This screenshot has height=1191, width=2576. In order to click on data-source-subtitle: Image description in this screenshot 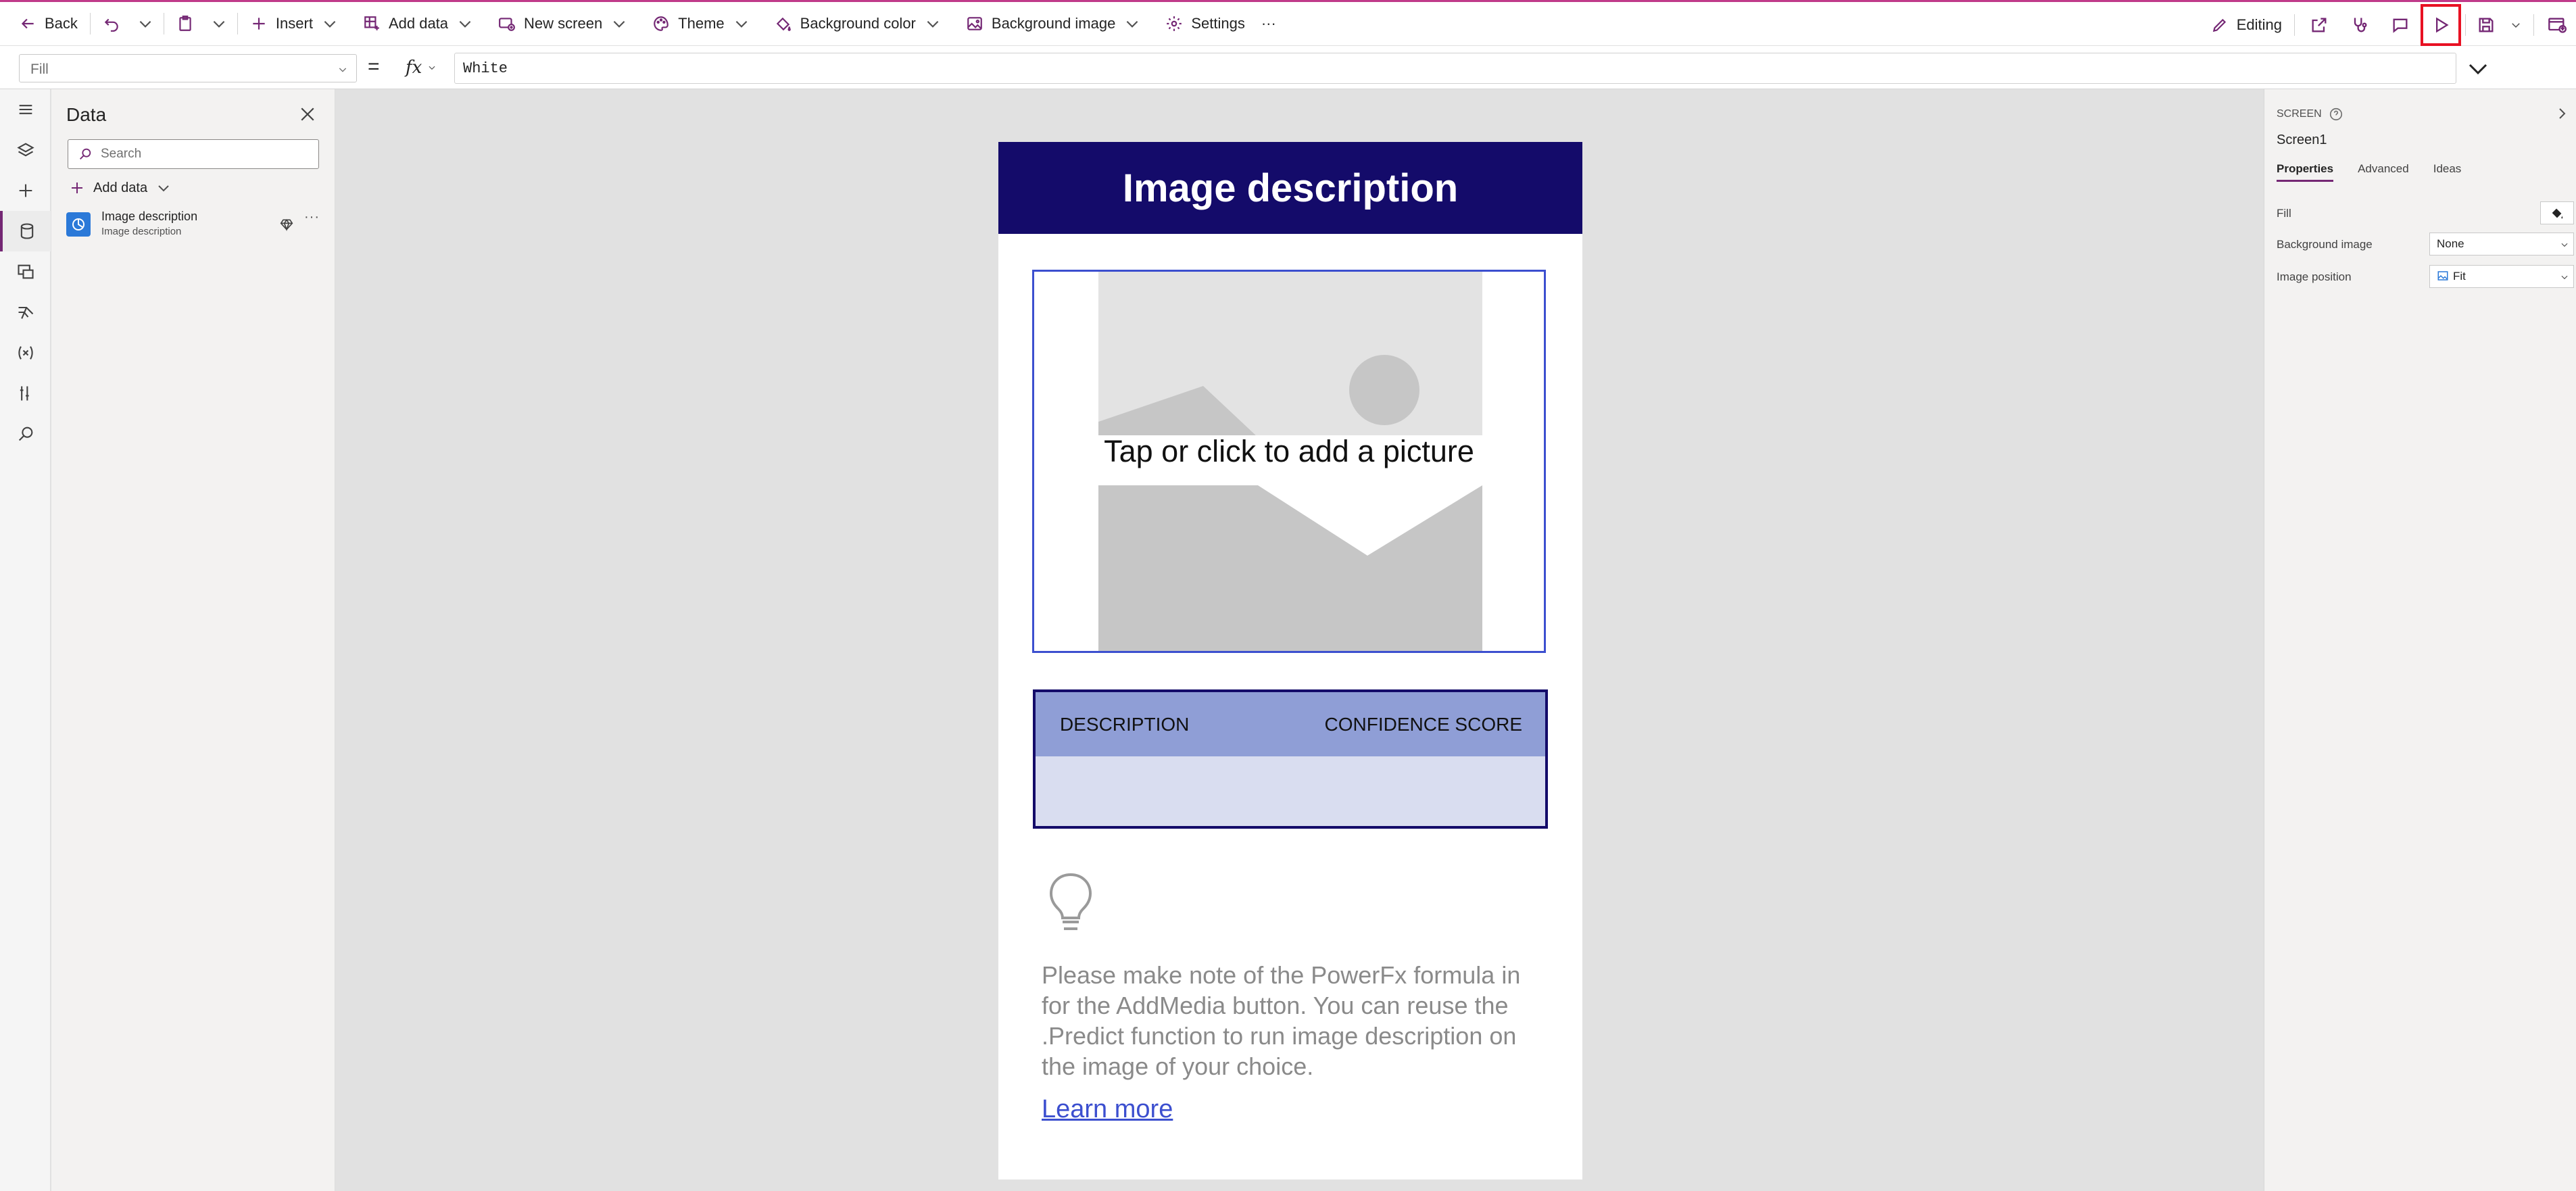, I will do `click(141, 231)`.